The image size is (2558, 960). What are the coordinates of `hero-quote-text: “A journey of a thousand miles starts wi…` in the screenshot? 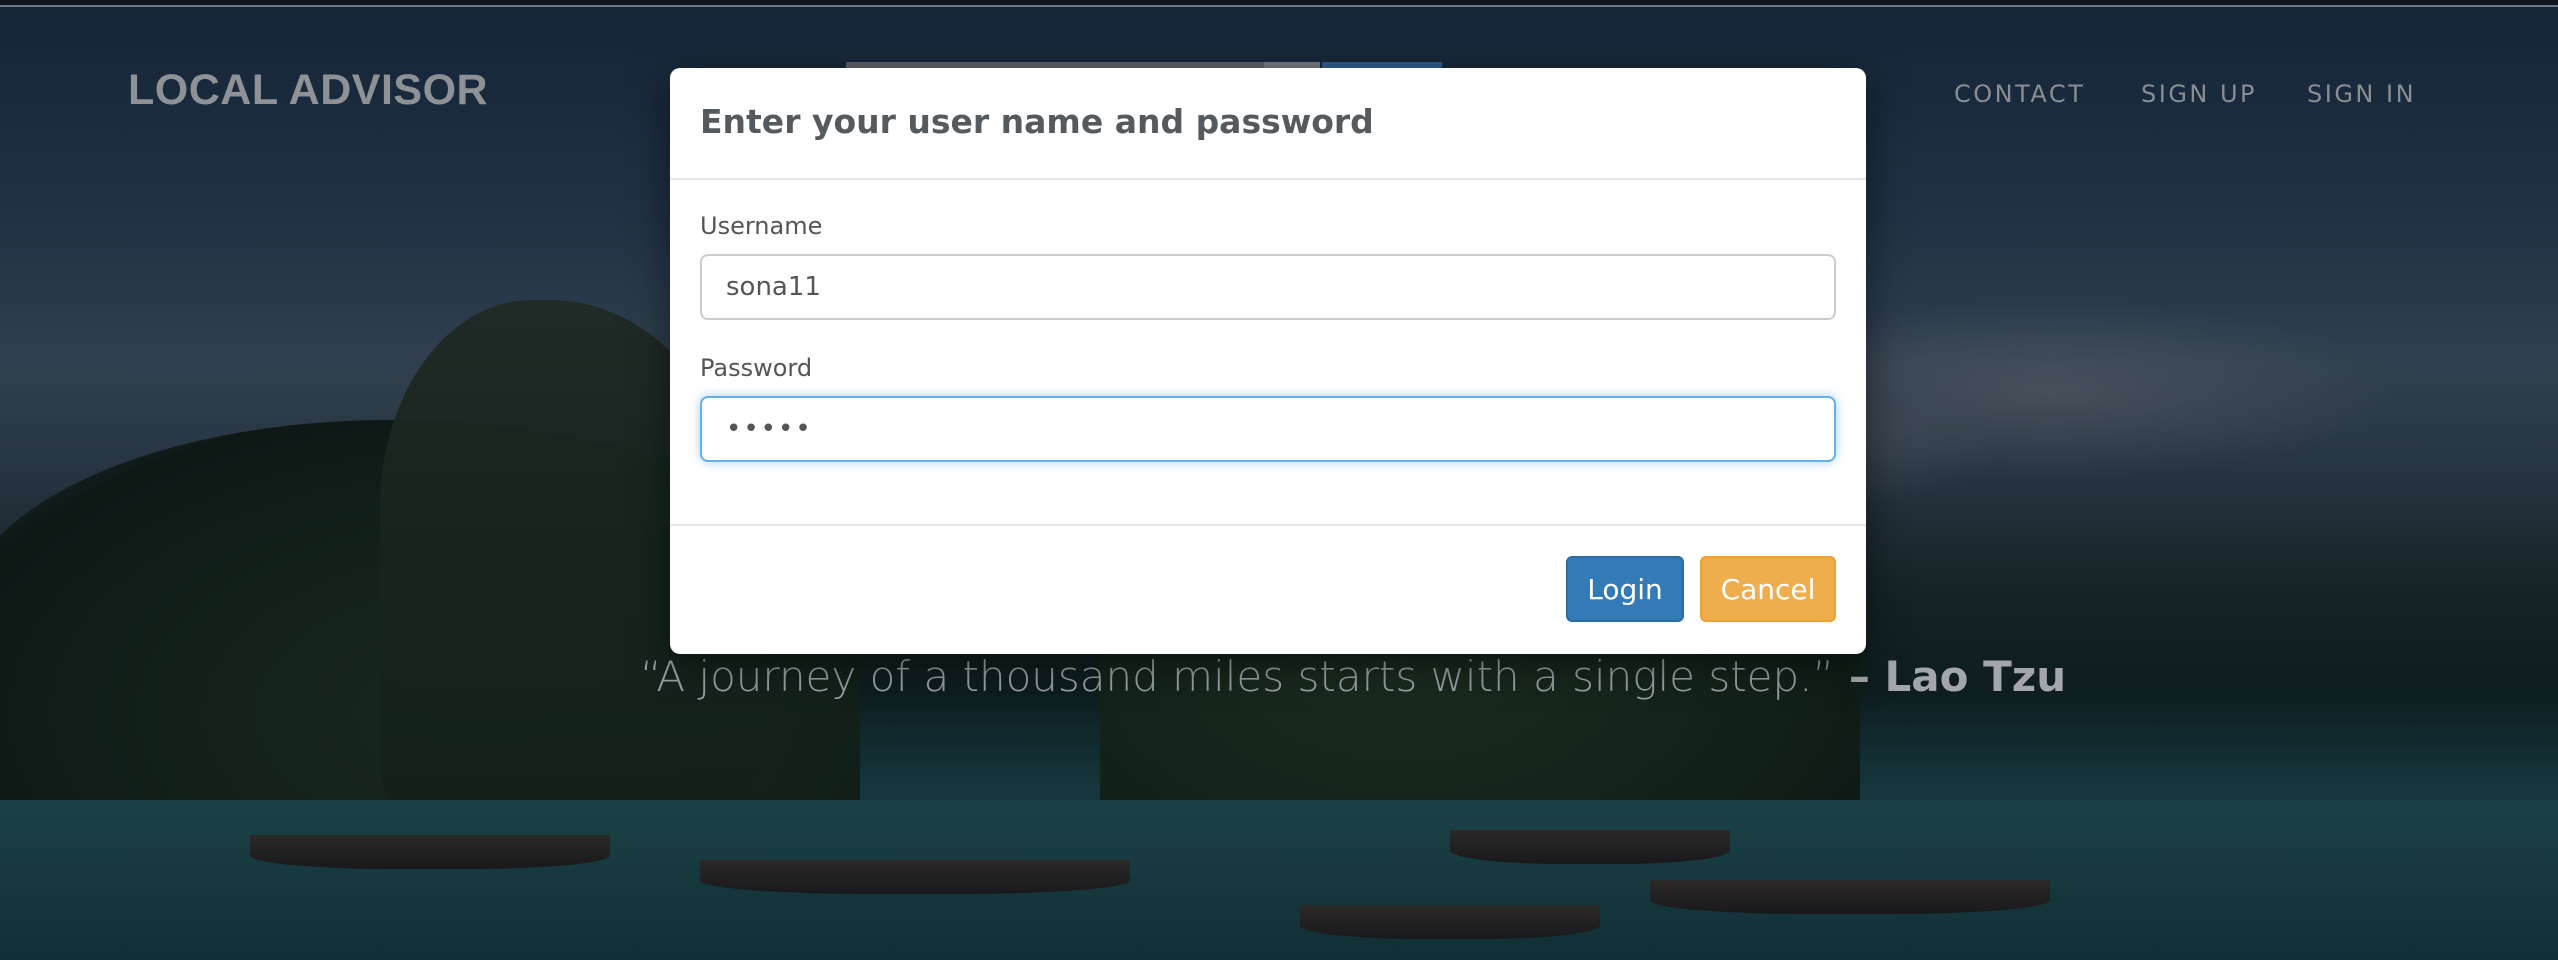 It's located at (1237, 676).